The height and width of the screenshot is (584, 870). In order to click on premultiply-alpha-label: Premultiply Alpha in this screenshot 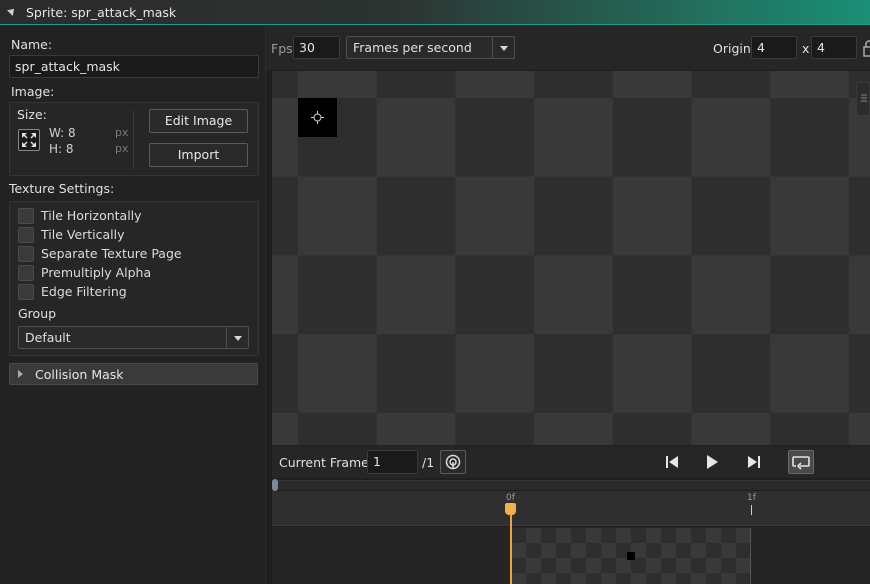, I will do `click(96, 272)`.